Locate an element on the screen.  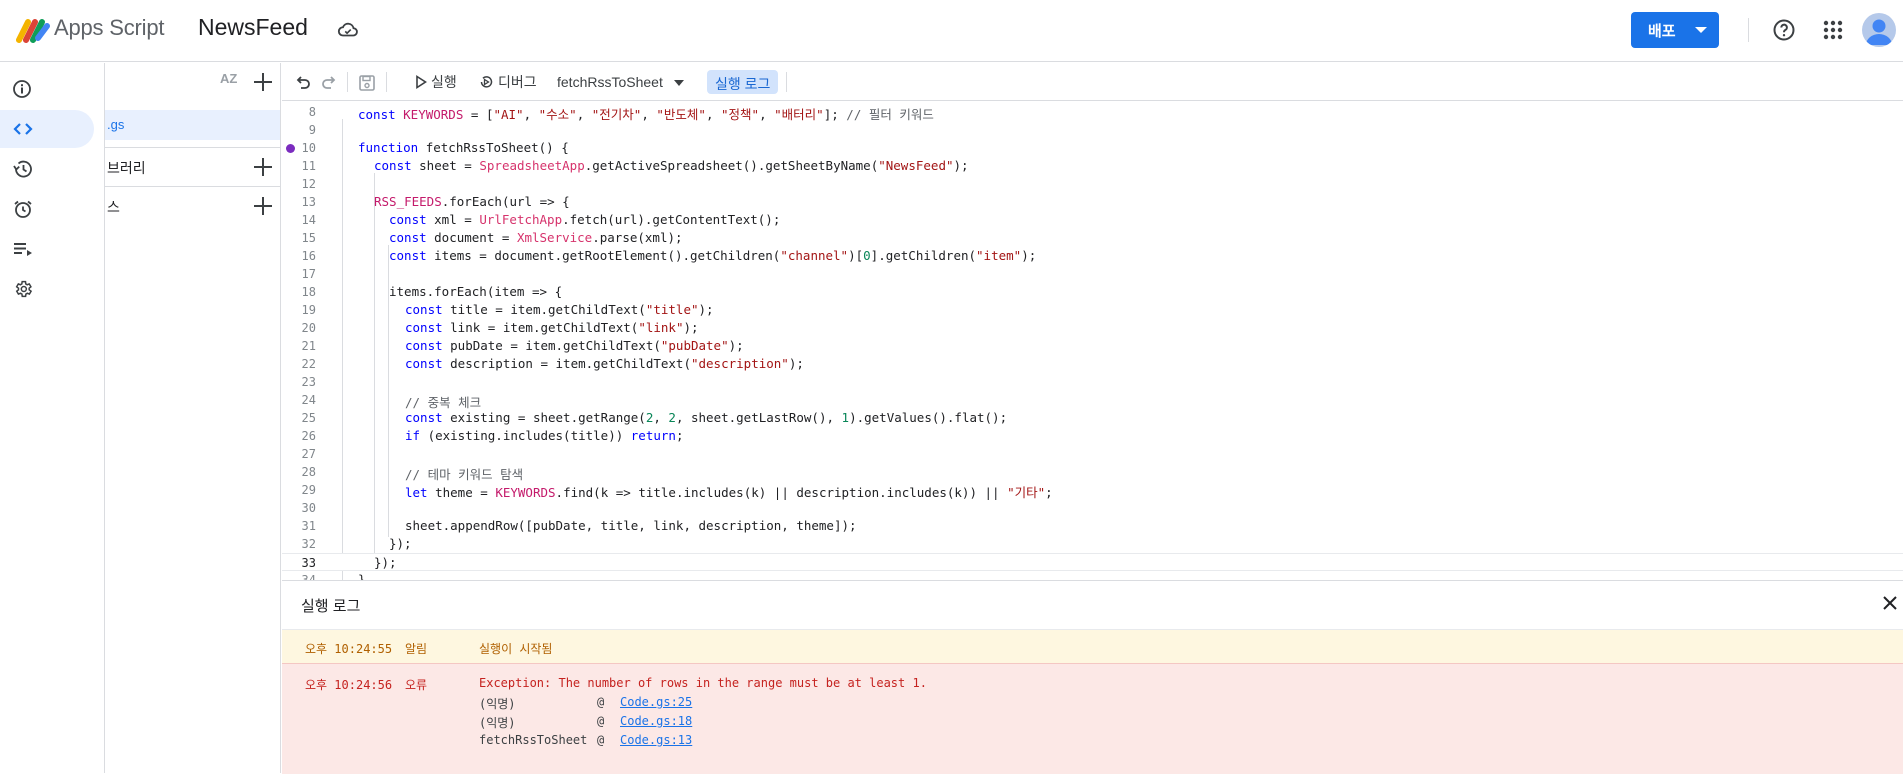
log-message: 실행이 시작됨 is located at coordinates (516, 649).